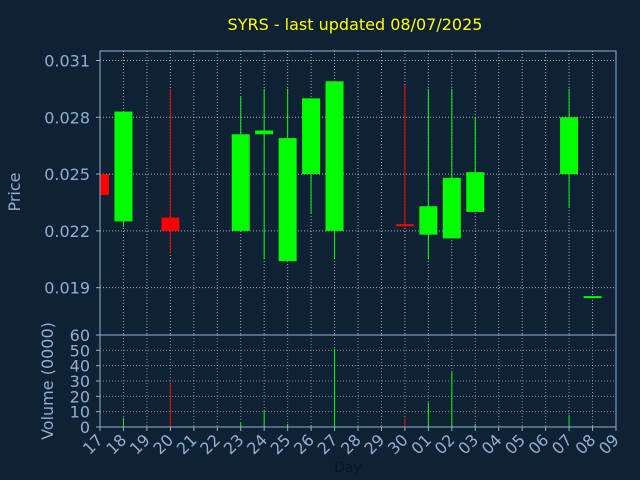 This screenshot has height=480, width=640. Describe the element at coordinates (355, 24) in the screenshot. I see `chart-title: SYRS - last updated 08/07/2025` at that location.